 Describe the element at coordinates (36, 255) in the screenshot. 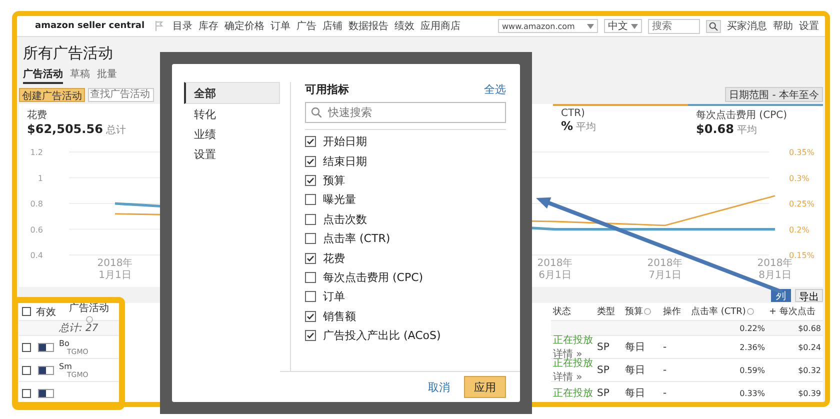

I see `axis-label: 0.4` at that location.